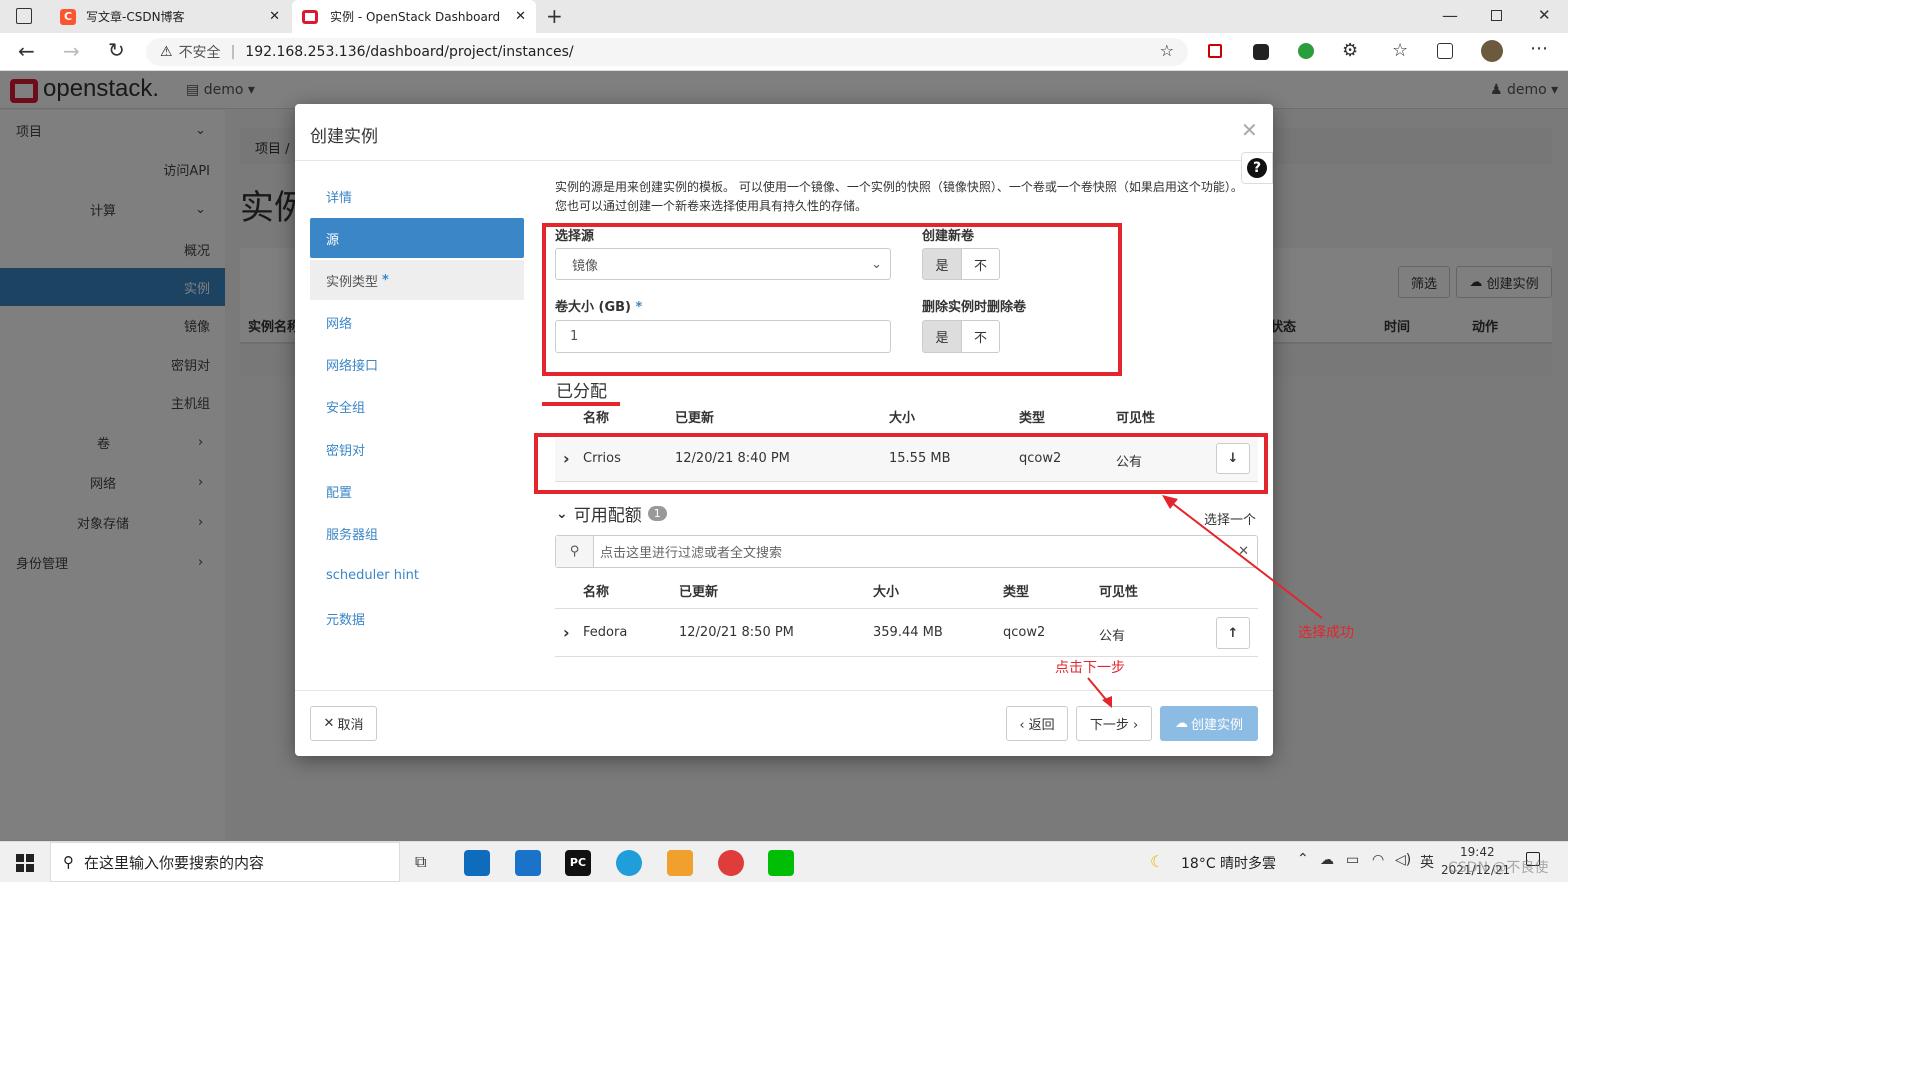 Image resolution: width=1920 pixels, height=1080 pixels. I want to click on wifi-icon: ◠, so click(1378, 860).